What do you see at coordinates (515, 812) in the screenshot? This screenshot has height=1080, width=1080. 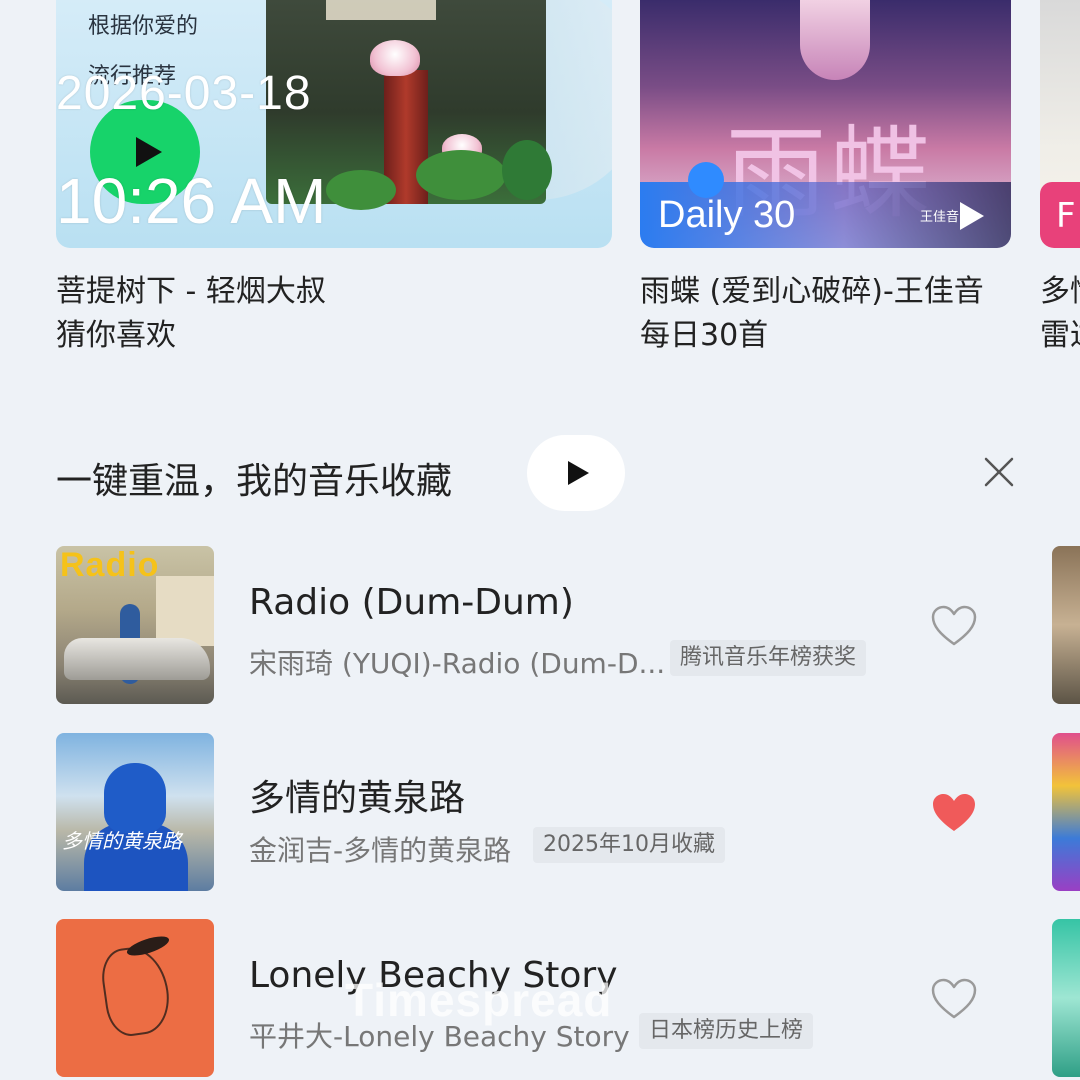 I see `song-row: 多情的黄泉路 多情的黄泉路 金润吉-多情的黄泉路 2025年10月收藏` at bounding box center [515, 812].